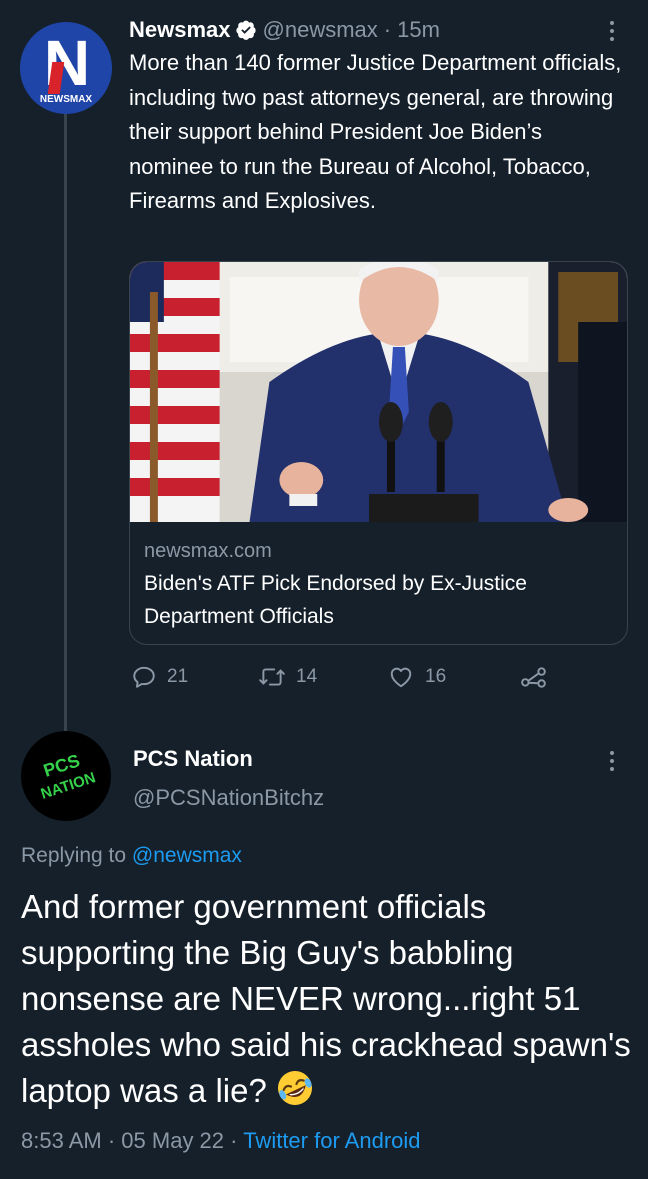 The height and width of the screenshot is (1179, 648). Describe the element at coordinates (436, 676) in the screenshot. I see `like-count: 16` at that location.